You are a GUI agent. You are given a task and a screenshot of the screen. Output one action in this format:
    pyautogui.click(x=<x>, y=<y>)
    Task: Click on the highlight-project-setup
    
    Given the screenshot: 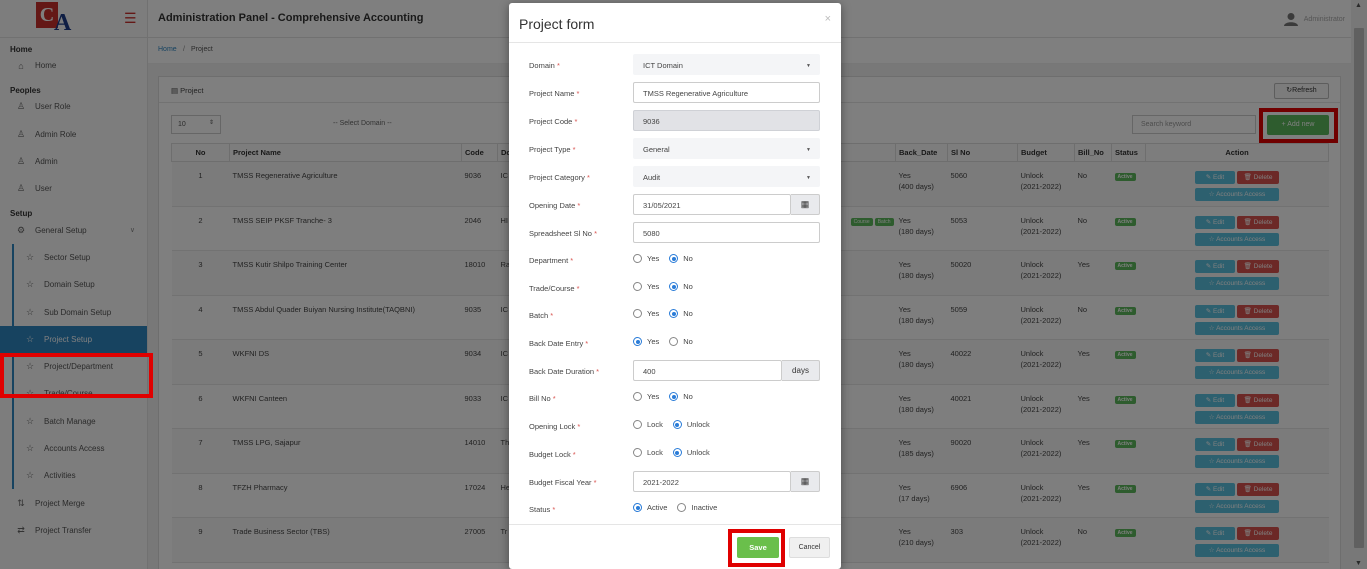 What is the action you would take?
    pyautogui.click(x=76, y=375)
    